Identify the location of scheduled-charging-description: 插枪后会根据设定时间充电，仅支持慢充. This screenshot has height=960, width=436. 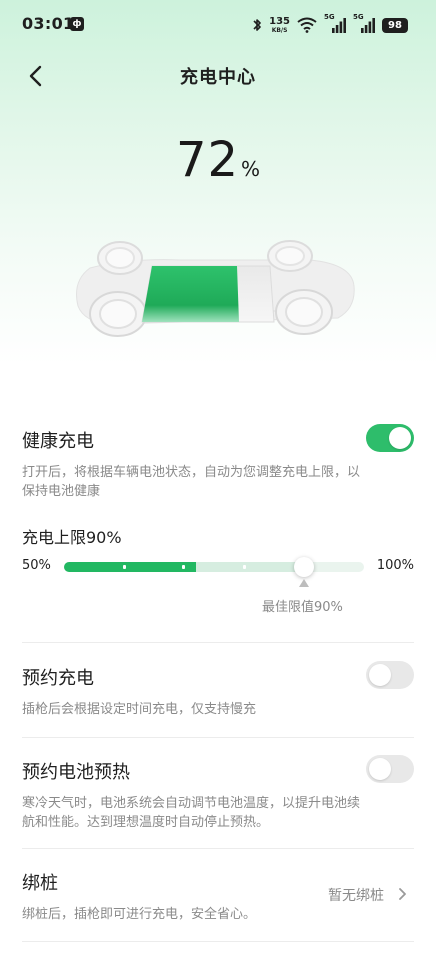
(139, 709).